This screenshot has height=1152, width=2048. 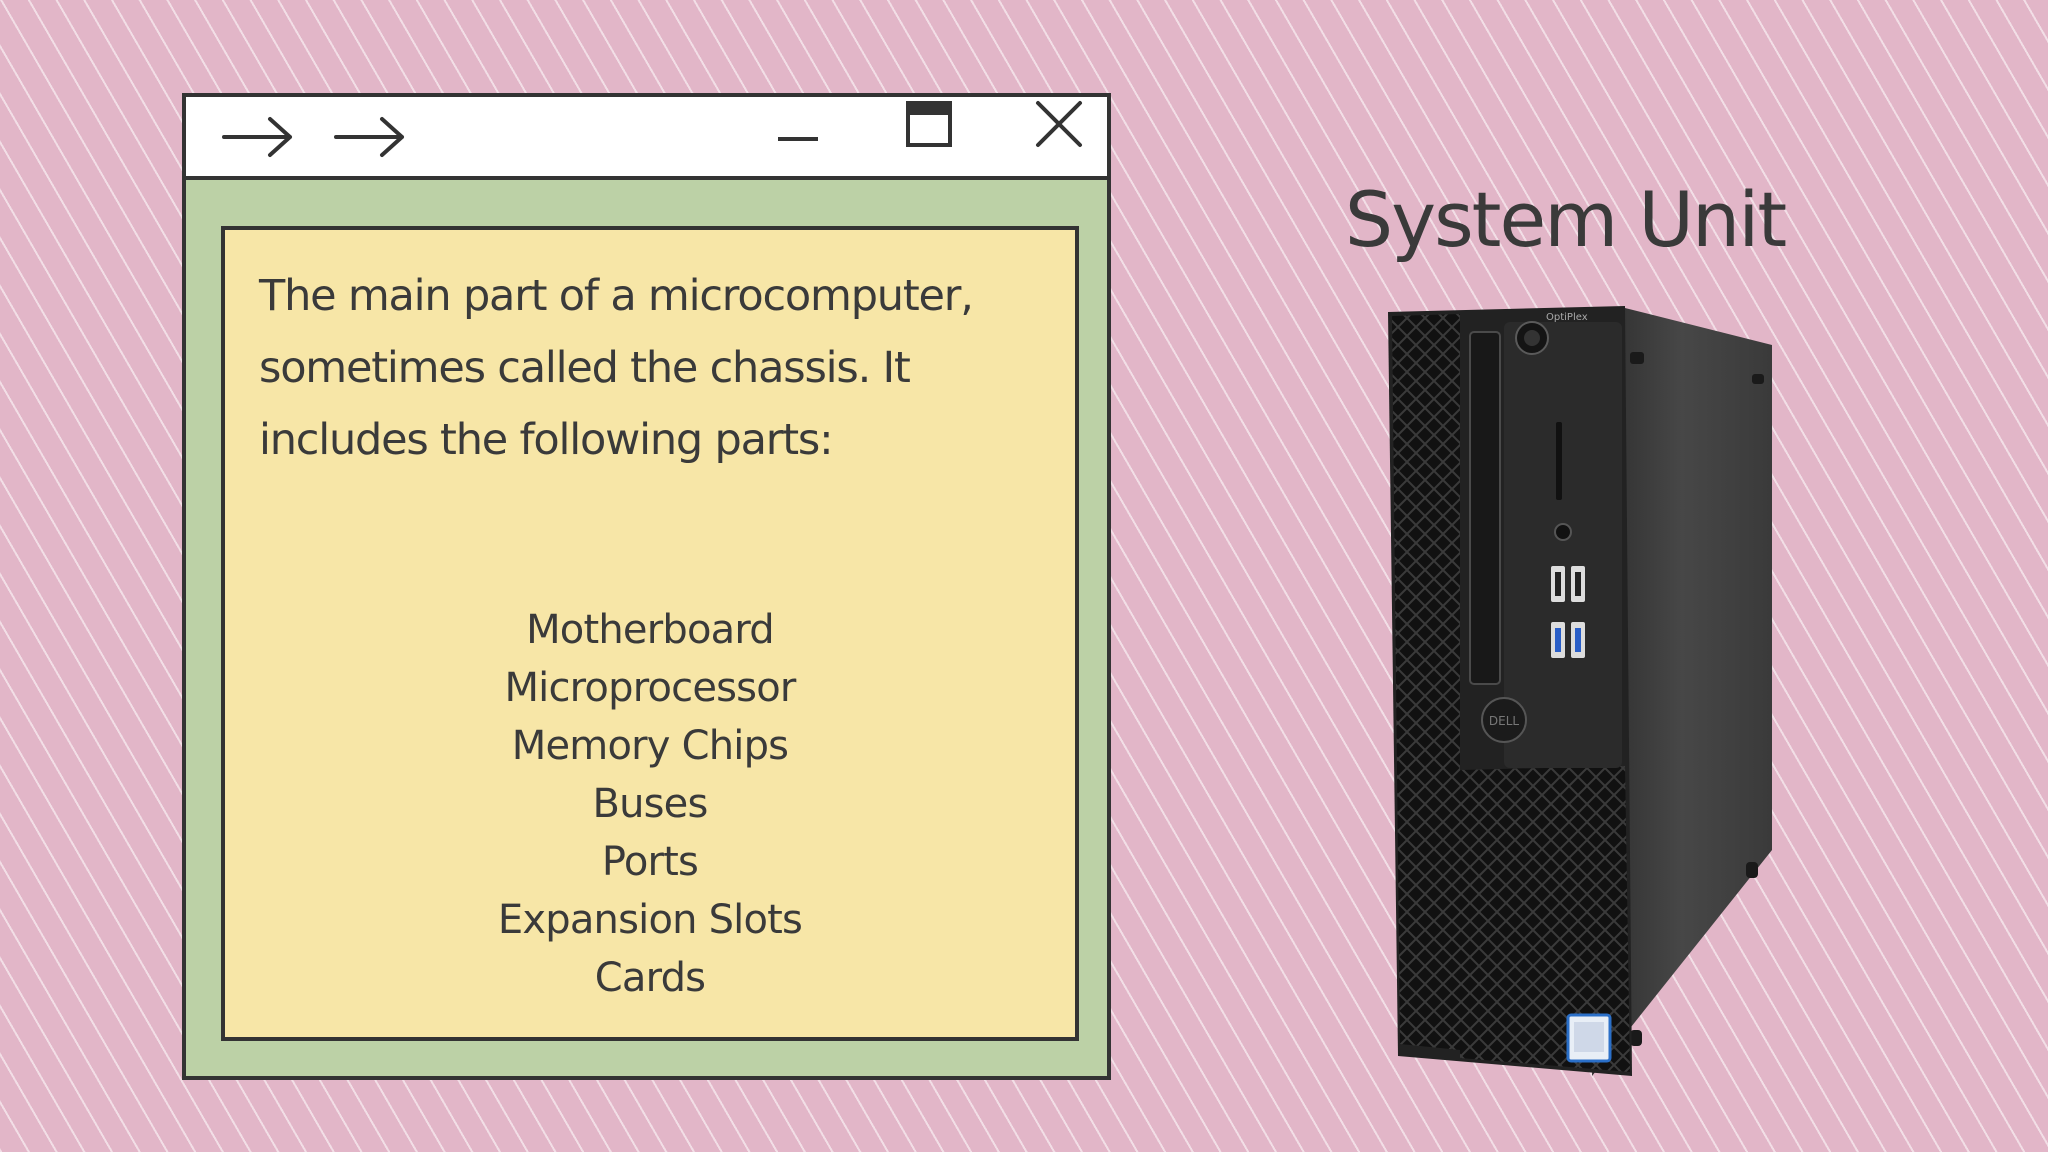 I want to click on list-item: Cards, so click(x=650, y=978).